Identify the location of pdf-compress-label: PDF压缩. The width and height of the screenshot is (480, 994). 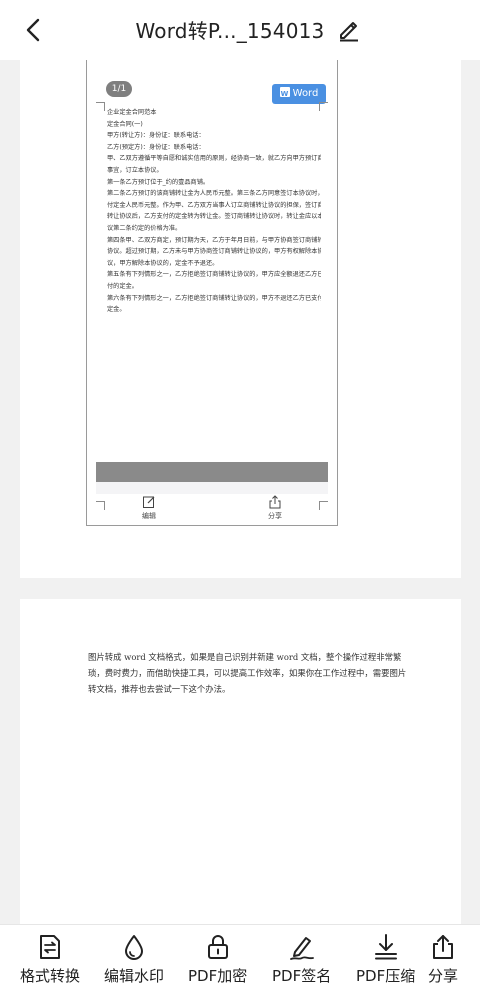
(386, 976).